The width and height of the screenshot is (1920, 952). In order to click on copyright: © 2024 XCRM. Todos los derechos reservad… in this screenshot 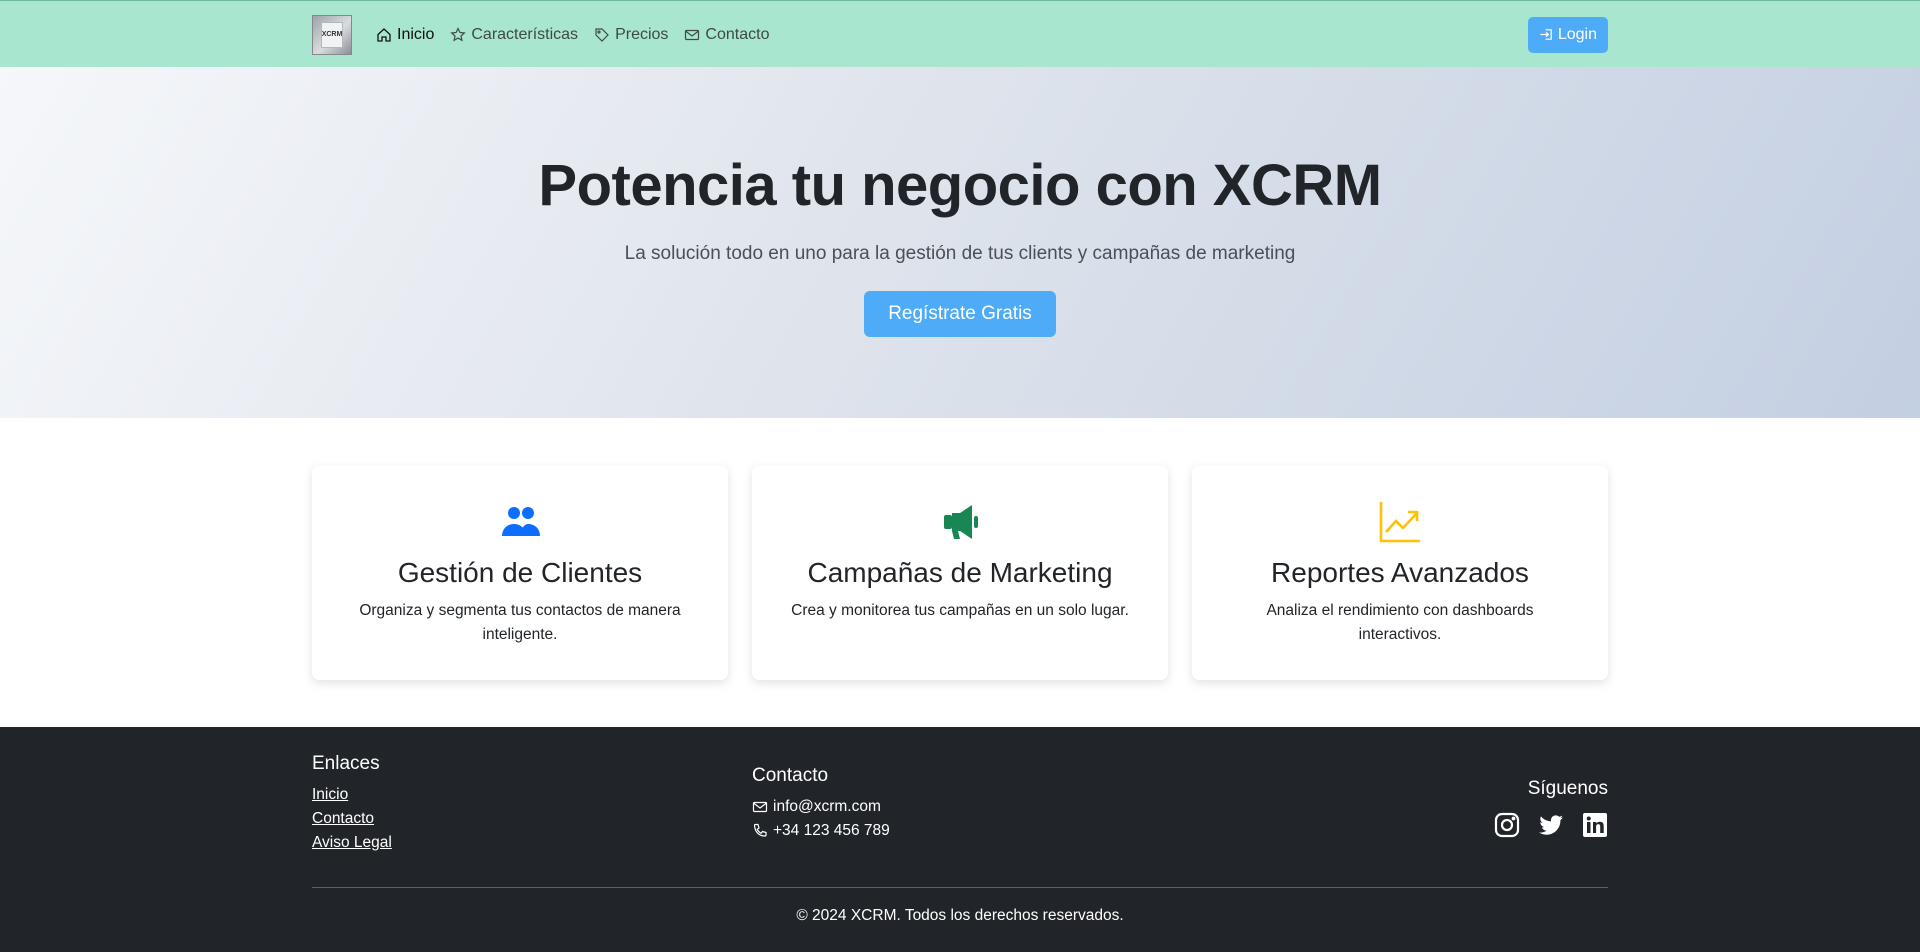, I will do `click(960, 915)`.